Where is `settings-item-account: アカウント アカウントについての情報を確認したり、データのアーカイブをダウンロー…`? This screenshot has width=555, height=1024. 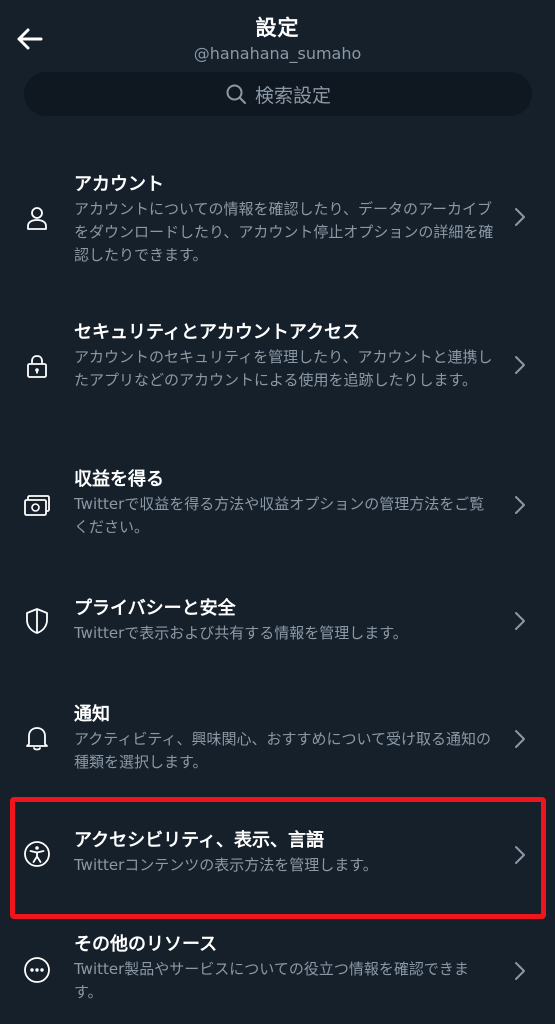
settings-item-account: アカウント アカウントについての情報を確認したり、データのアーカイブをダウンロー… is located at coordinates (277, 220).